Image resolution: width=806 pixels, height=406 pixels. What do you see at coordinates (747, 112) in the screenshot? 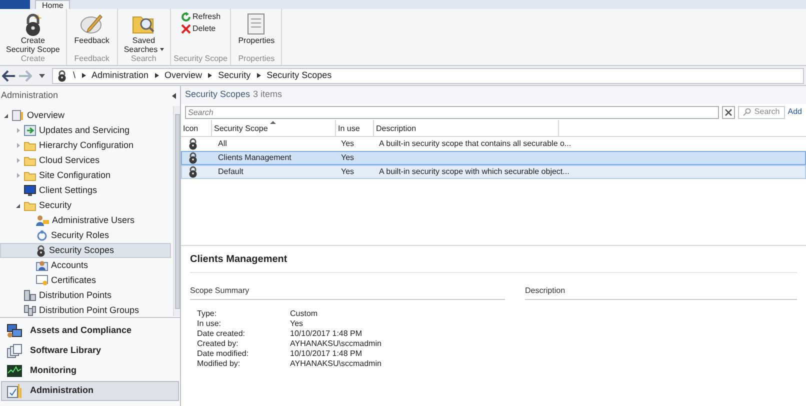
I see `search-icon` at bounding box center [747, 112].